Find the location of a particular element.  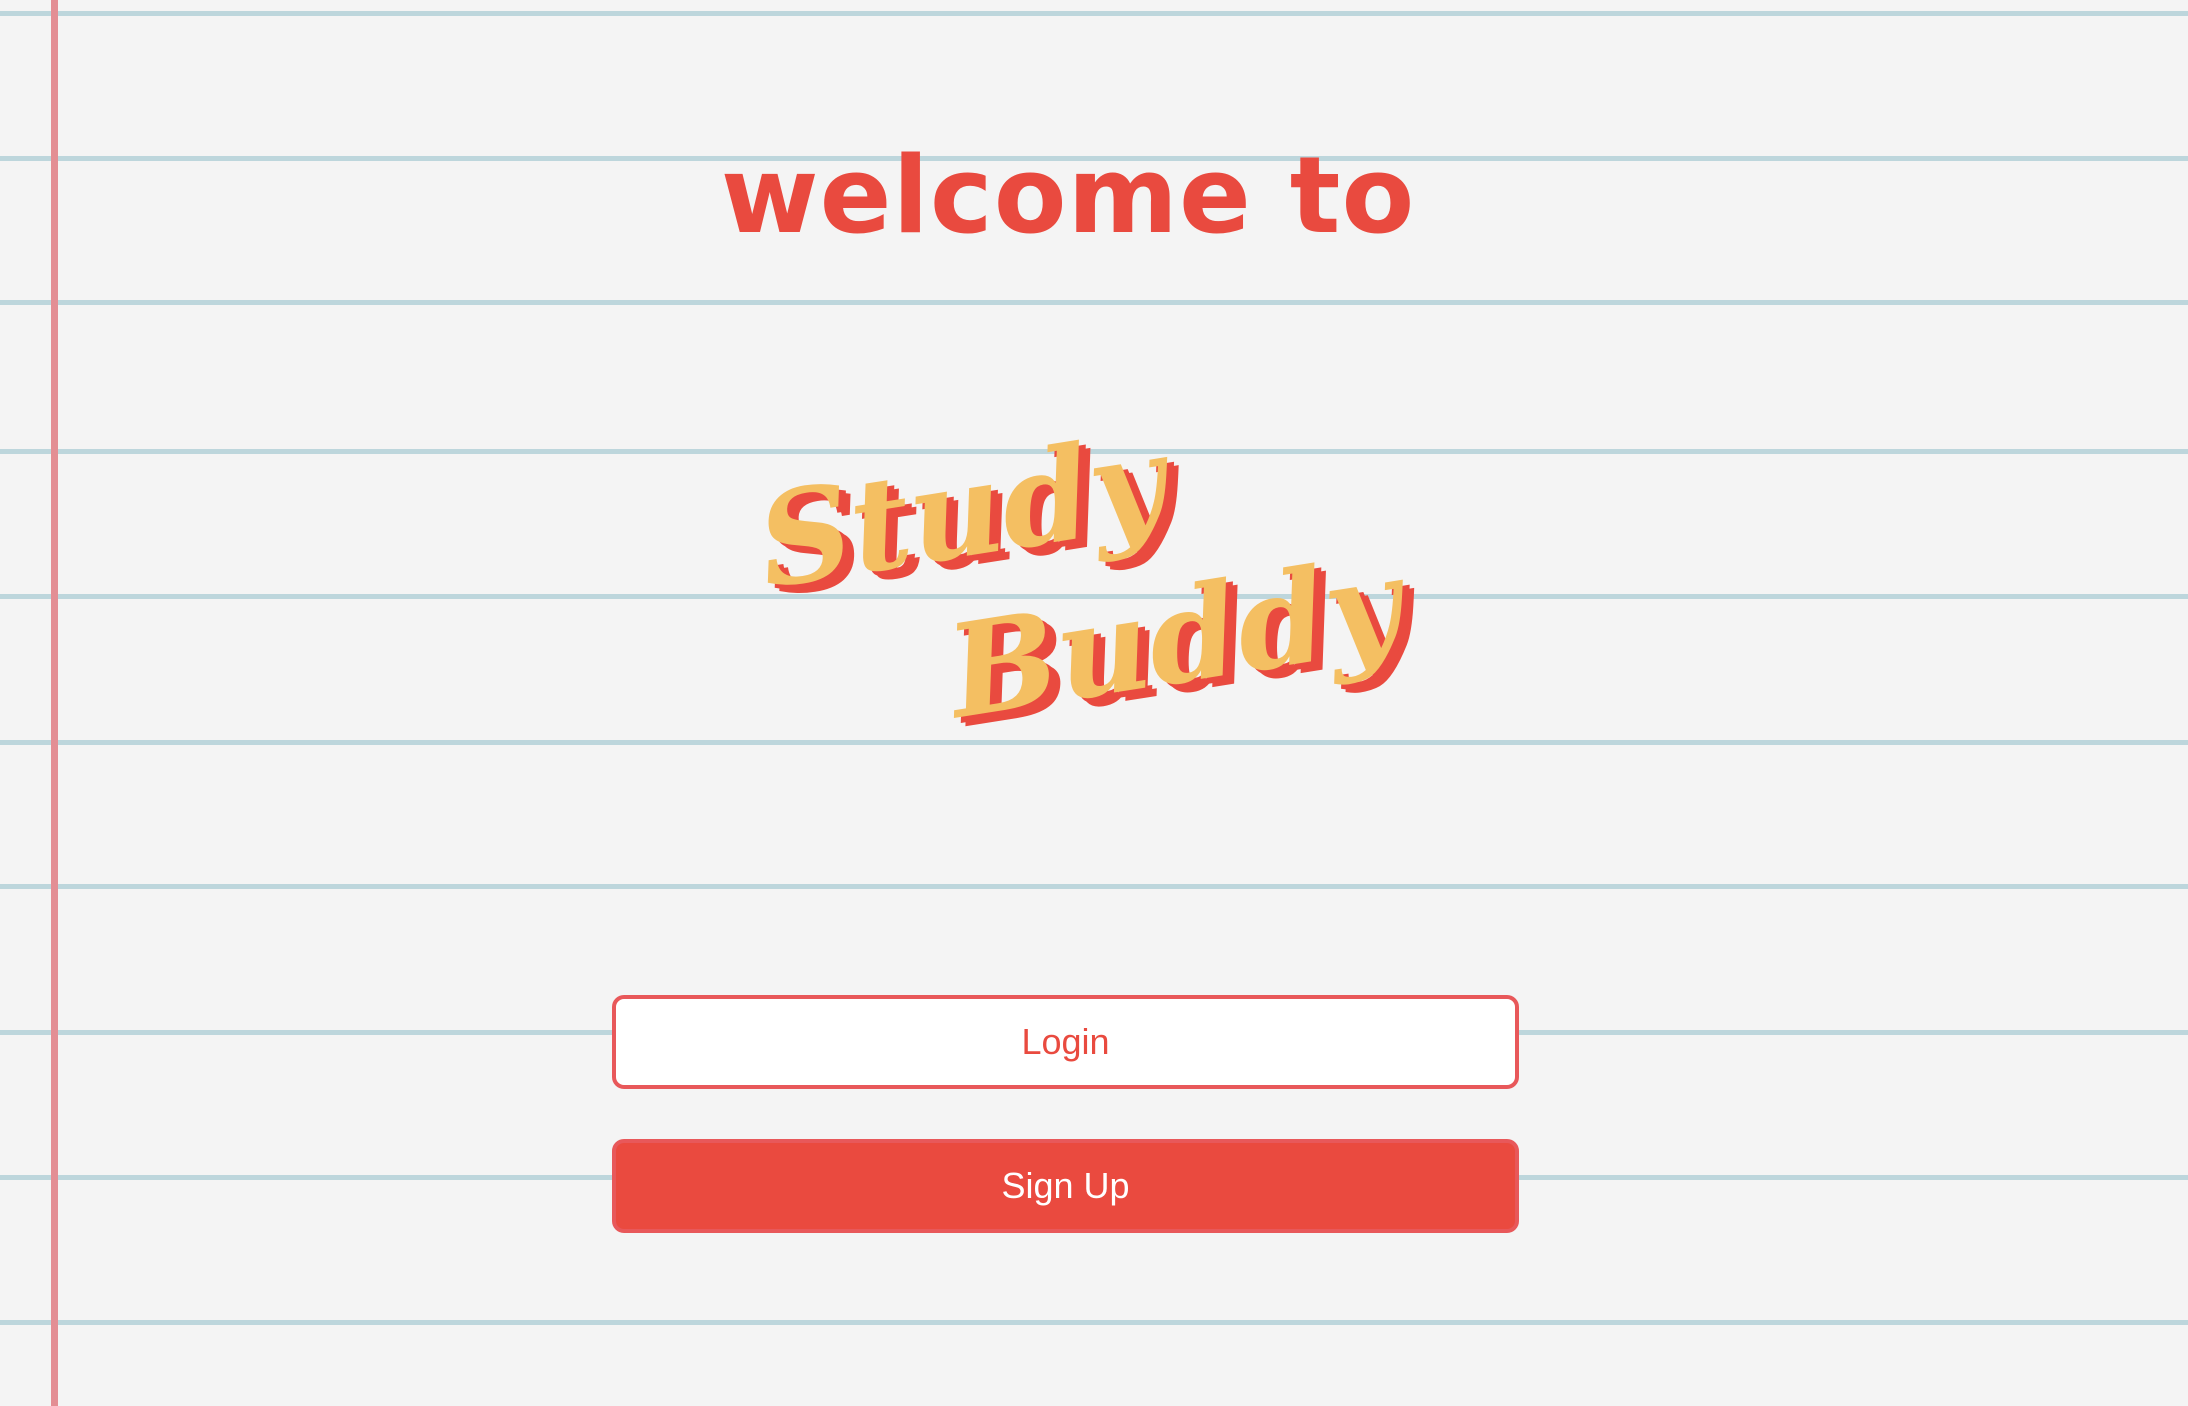

login-button: Login is located at coordinates (1065, 1042).